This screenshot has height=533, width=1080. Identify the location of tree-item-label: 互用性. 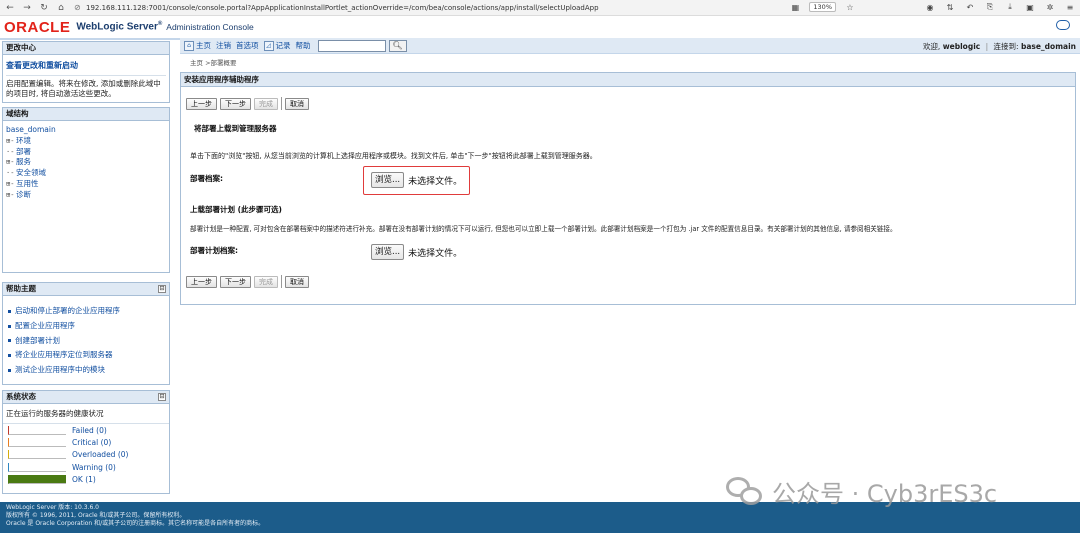
(27, 184).